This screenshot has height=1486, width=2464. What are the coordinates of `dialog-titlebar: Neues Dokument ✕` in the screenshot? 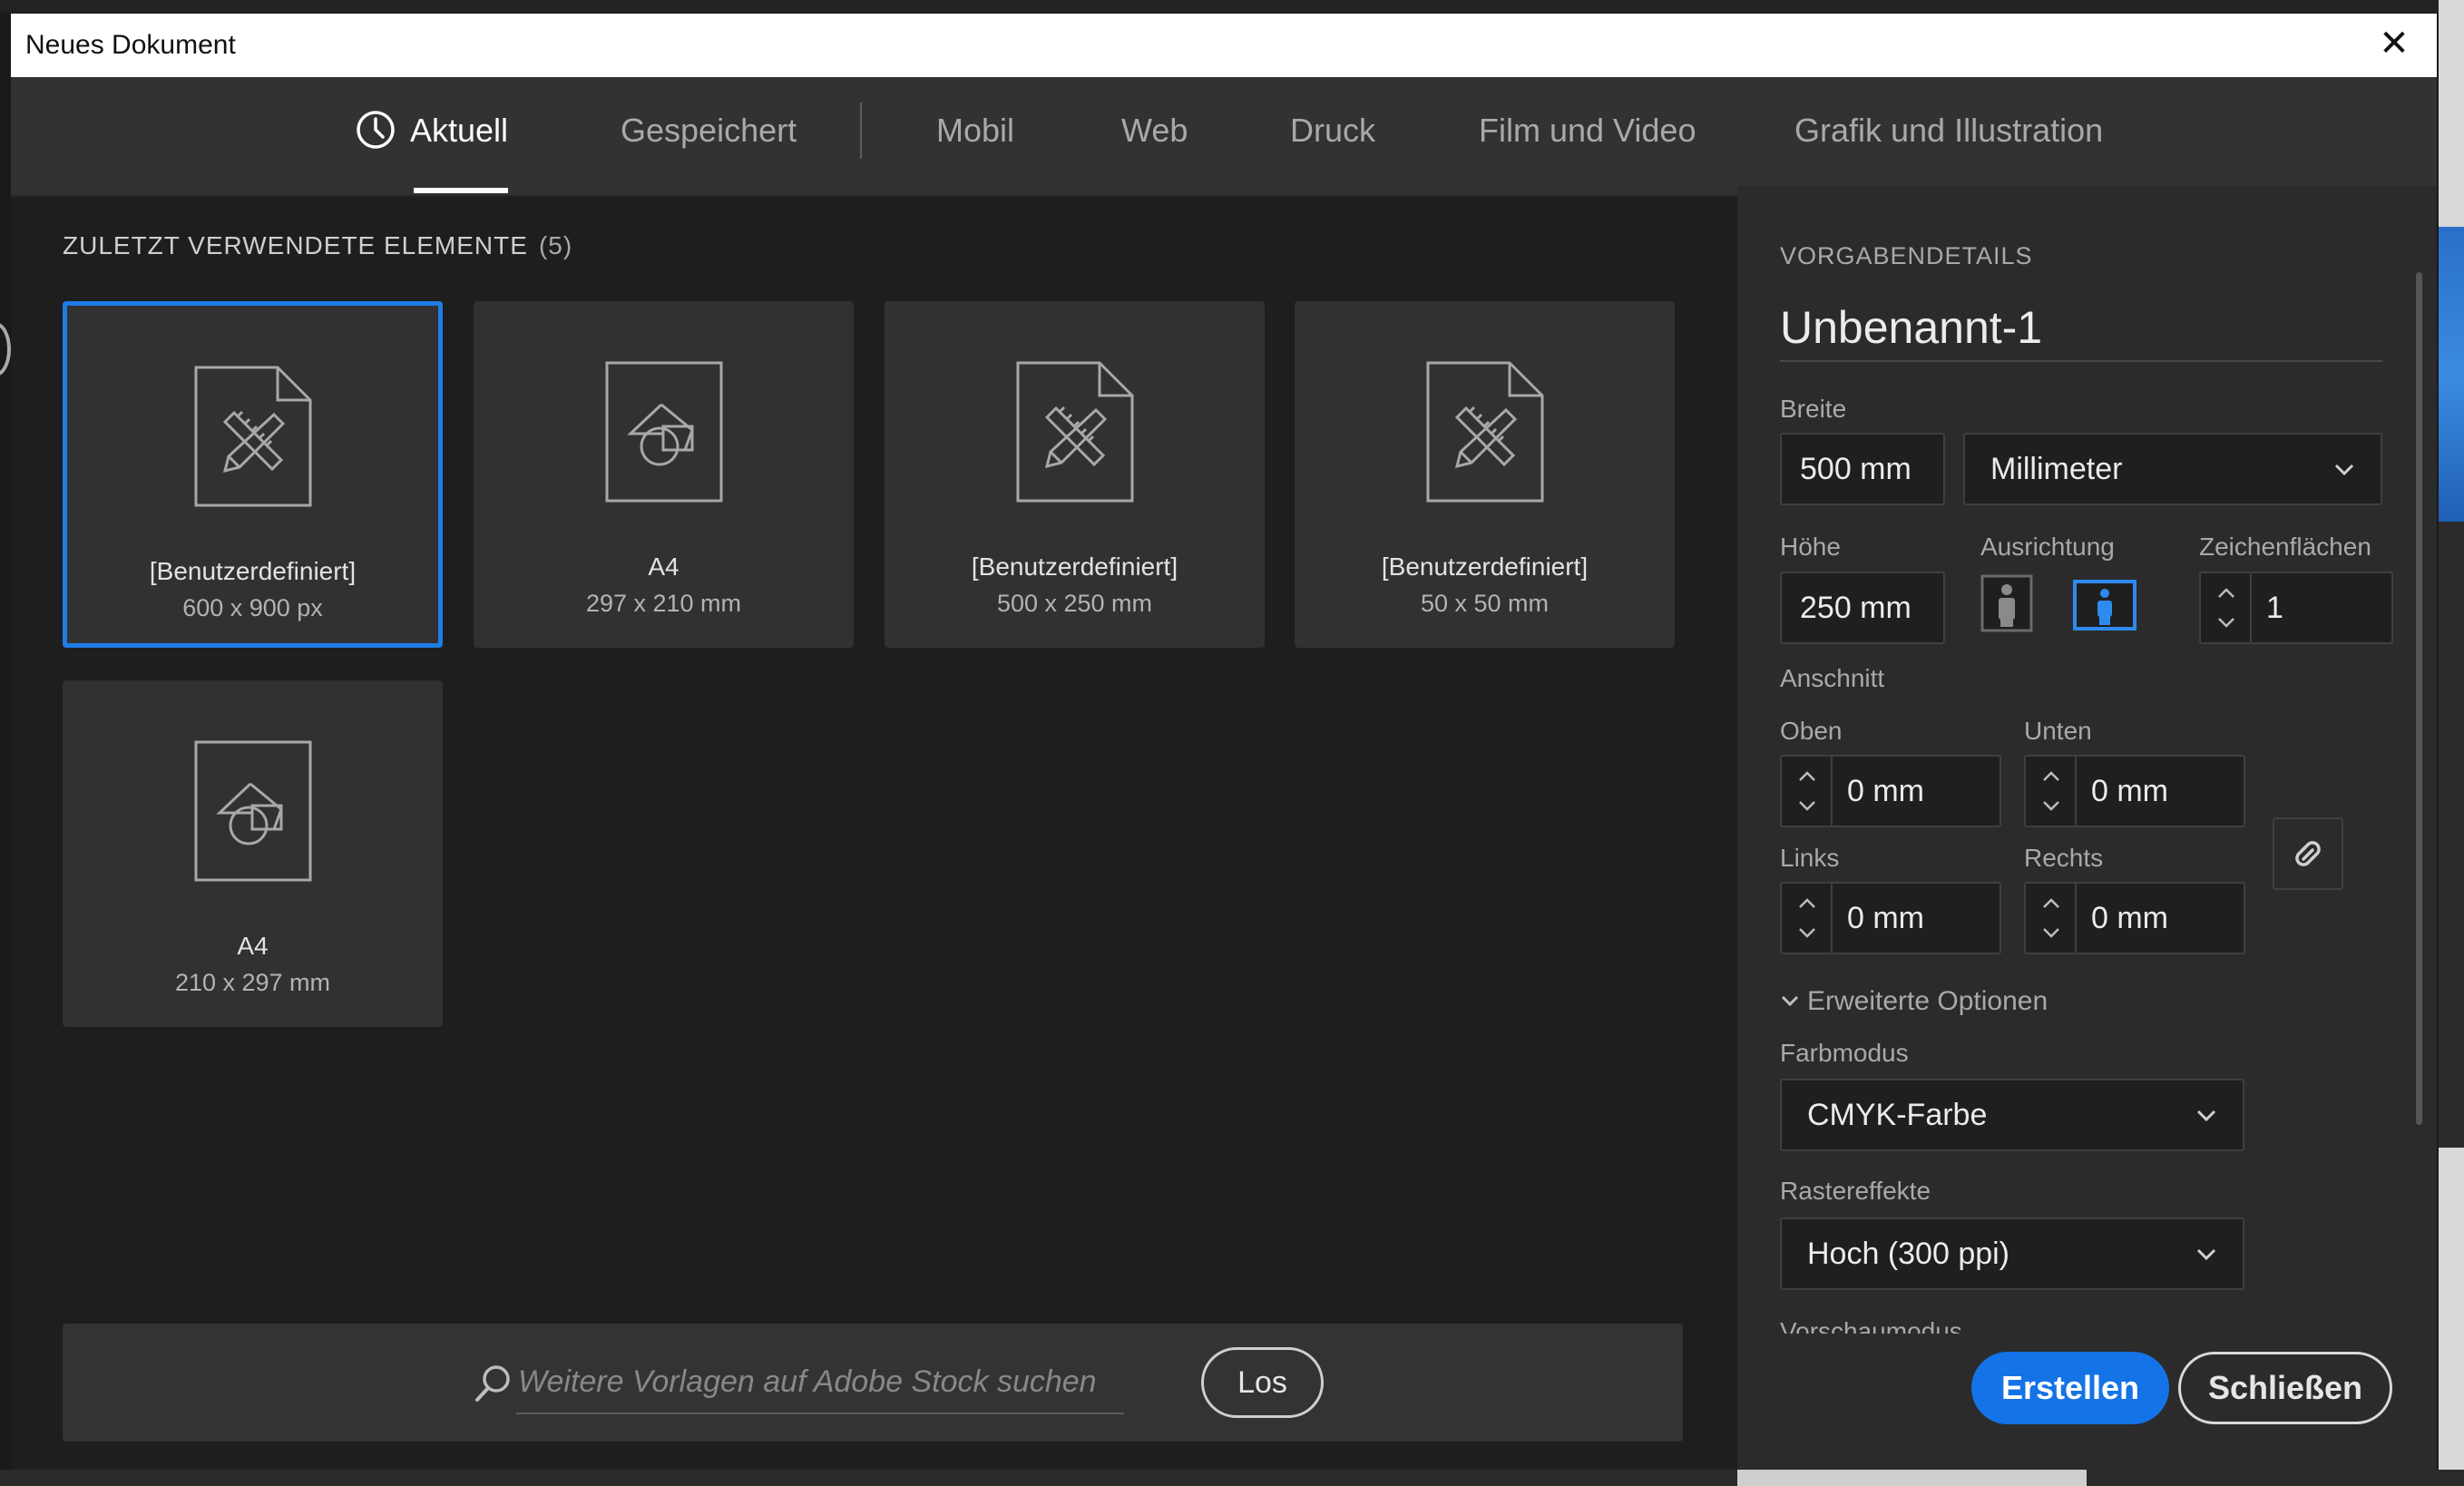 It's located at (1224, 45).